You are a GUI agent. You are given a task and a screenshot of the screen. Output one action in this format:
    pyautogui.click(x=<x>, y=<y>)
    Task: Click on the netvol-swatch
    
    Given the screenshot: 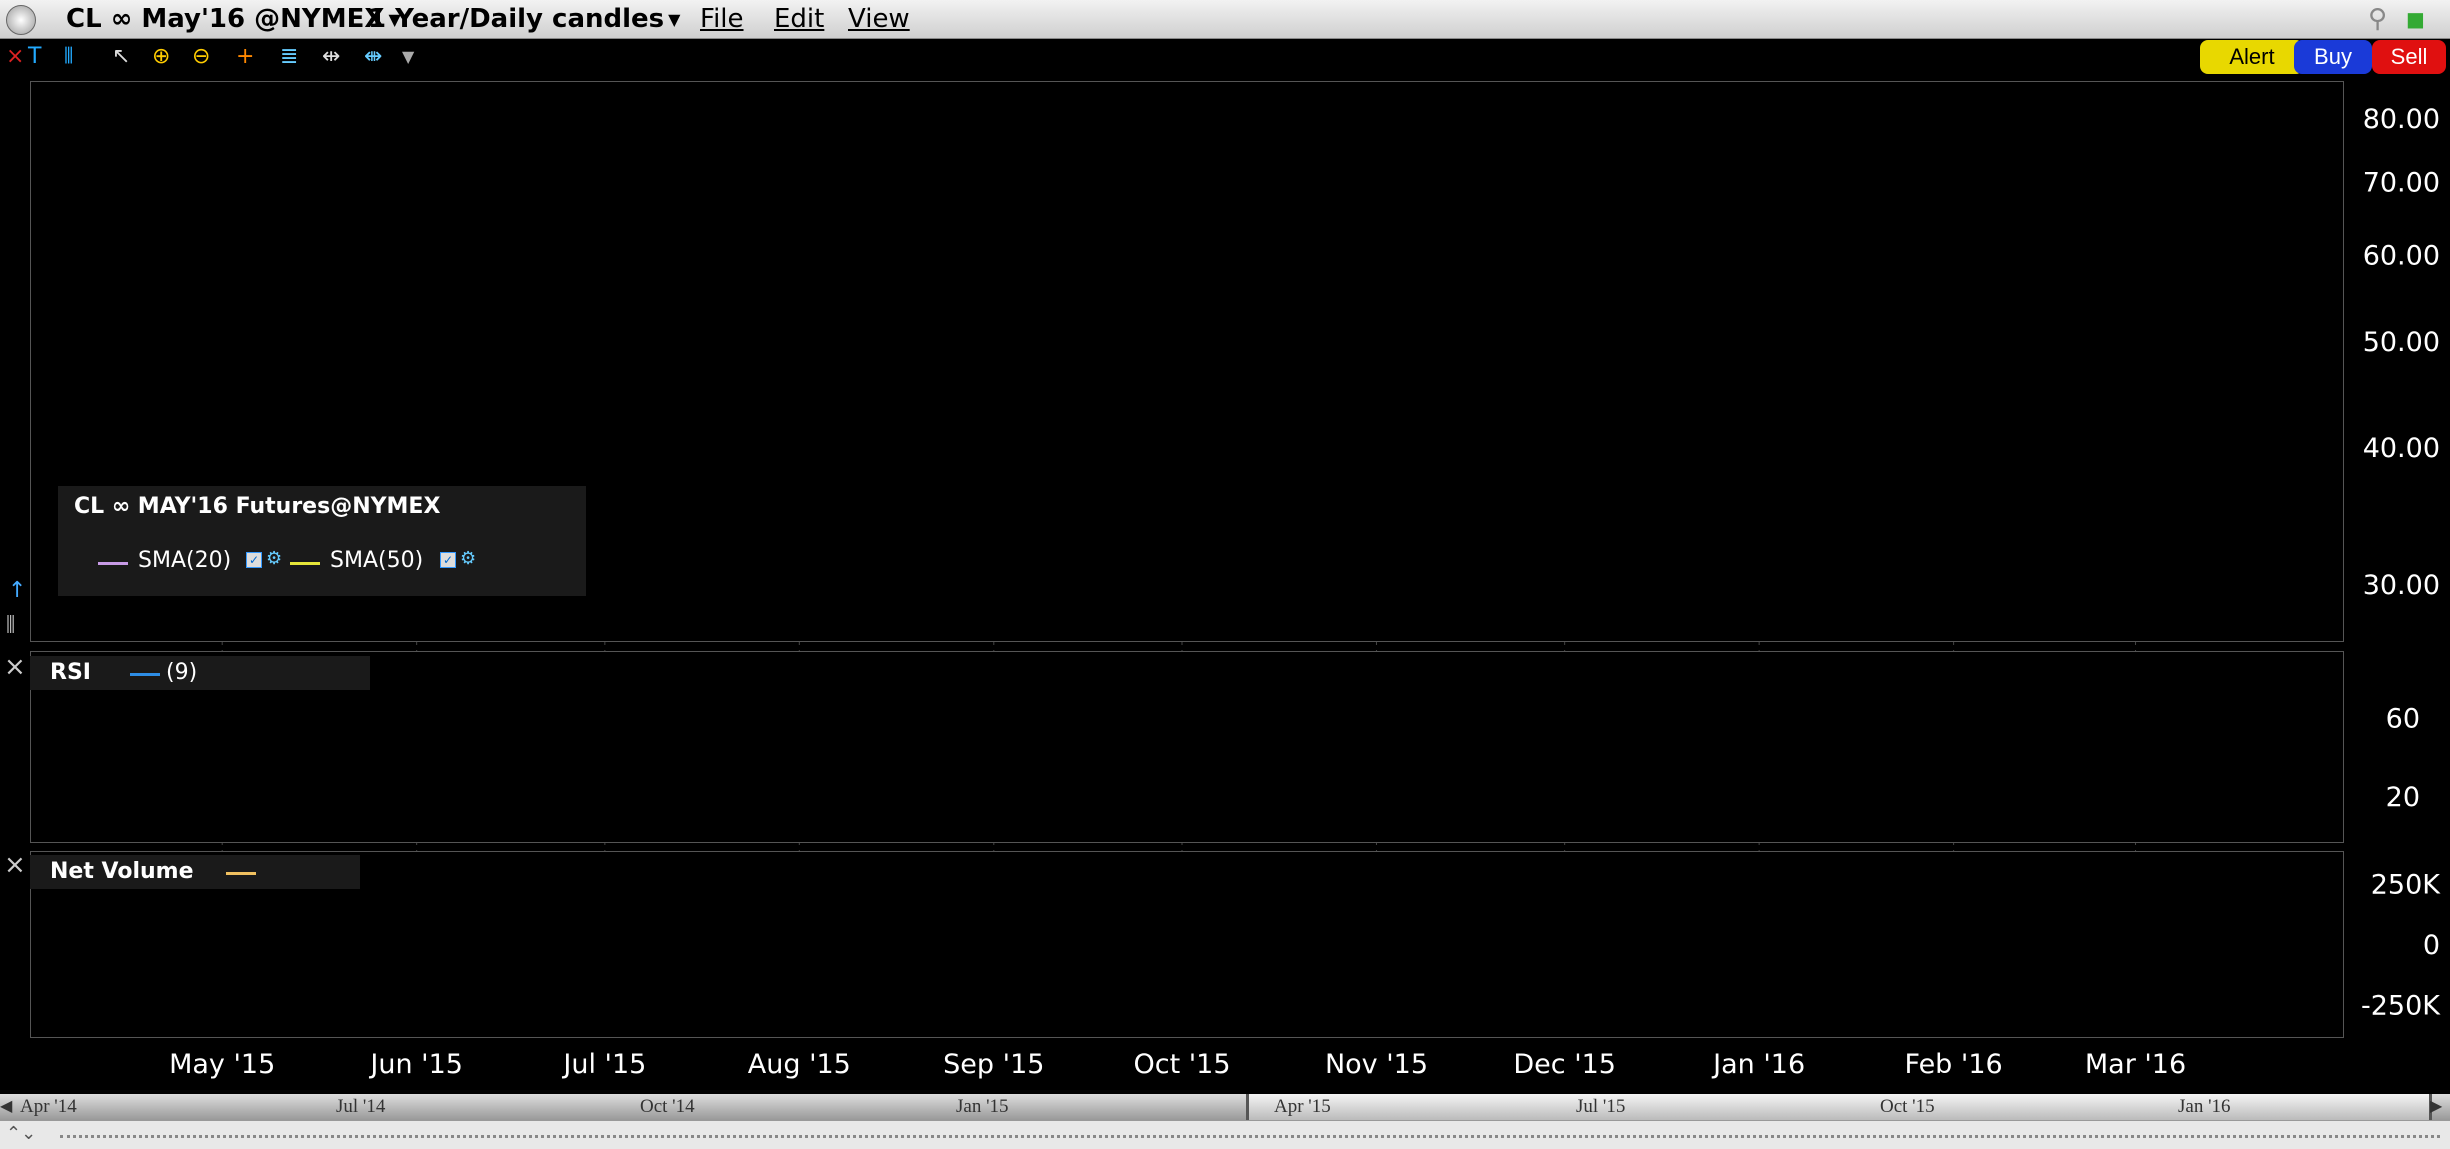 What is the action you would take?
    pyautogui.click(x=241, y=873)
    